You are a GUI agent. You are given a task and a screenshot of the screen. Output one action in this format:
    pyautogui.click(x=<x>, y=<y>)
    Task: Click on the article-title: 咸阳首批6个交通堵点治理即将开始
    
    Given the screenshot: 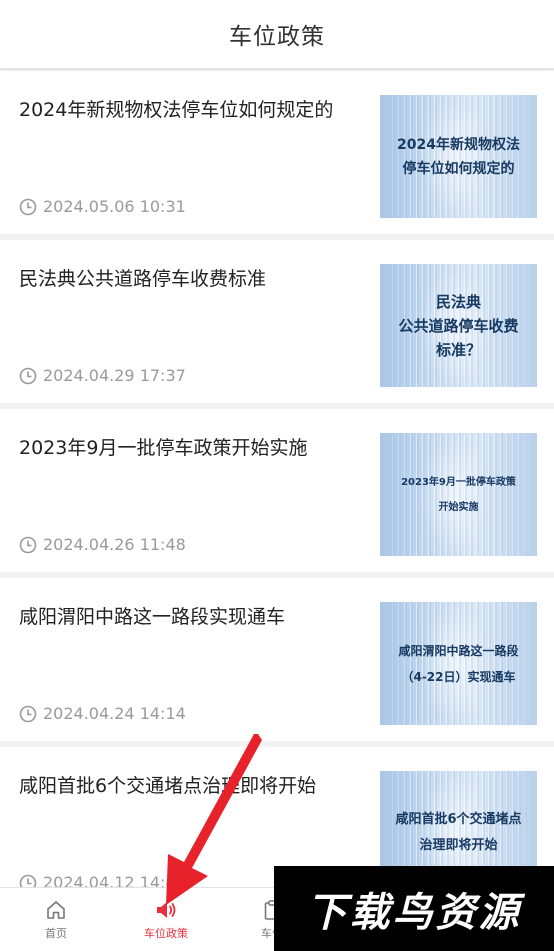 What is the action you would take?
    pyautogui.click(x=168, y=786)
    